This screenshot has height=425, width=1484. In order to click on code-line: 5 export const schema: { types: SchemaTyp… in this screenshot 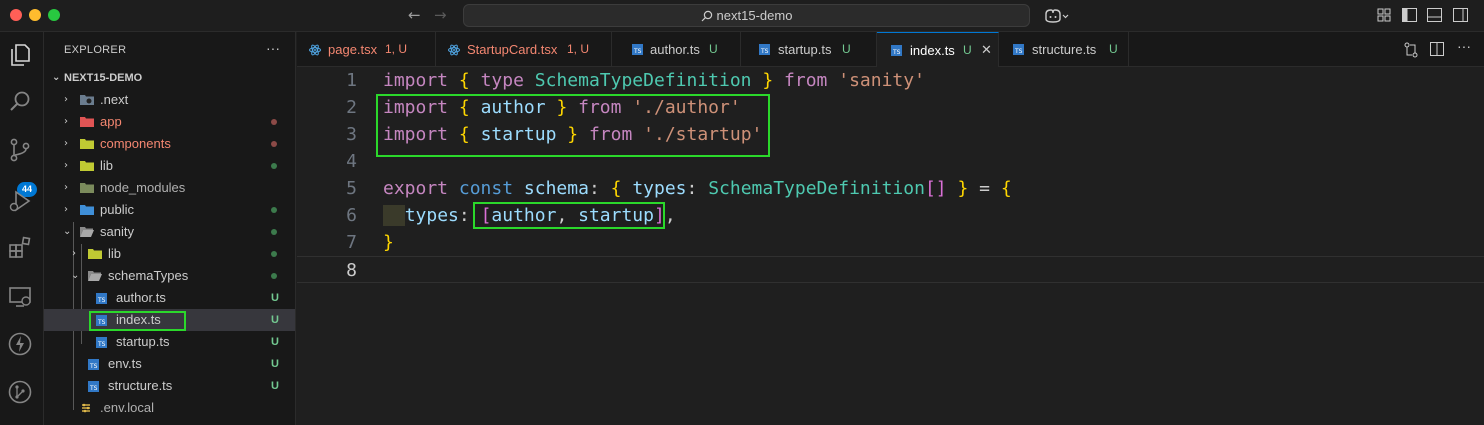, I will do `click(890, 188)`.